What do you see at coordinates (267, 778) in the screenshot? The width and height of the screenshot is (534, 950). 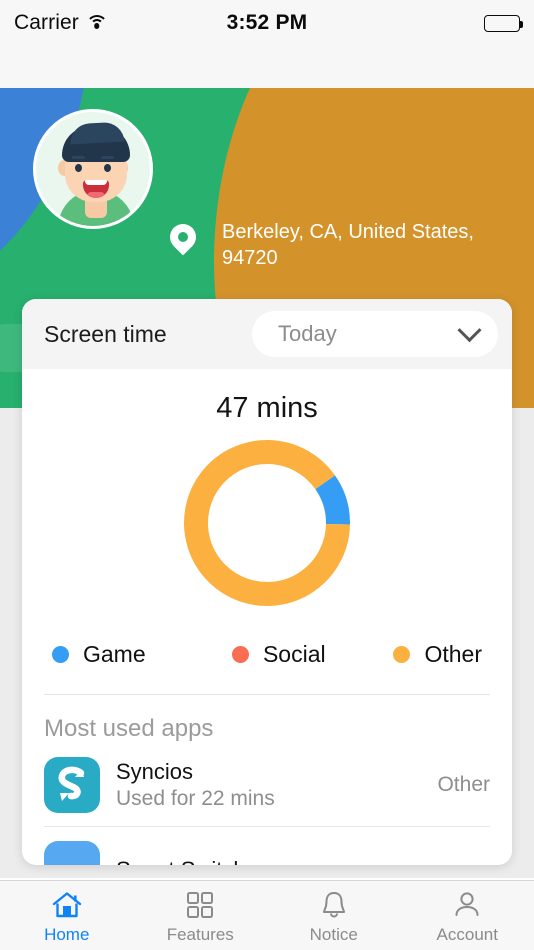 I see `list-item: Syncios Used for 22 mins Other` at bounding box center [267, 778].